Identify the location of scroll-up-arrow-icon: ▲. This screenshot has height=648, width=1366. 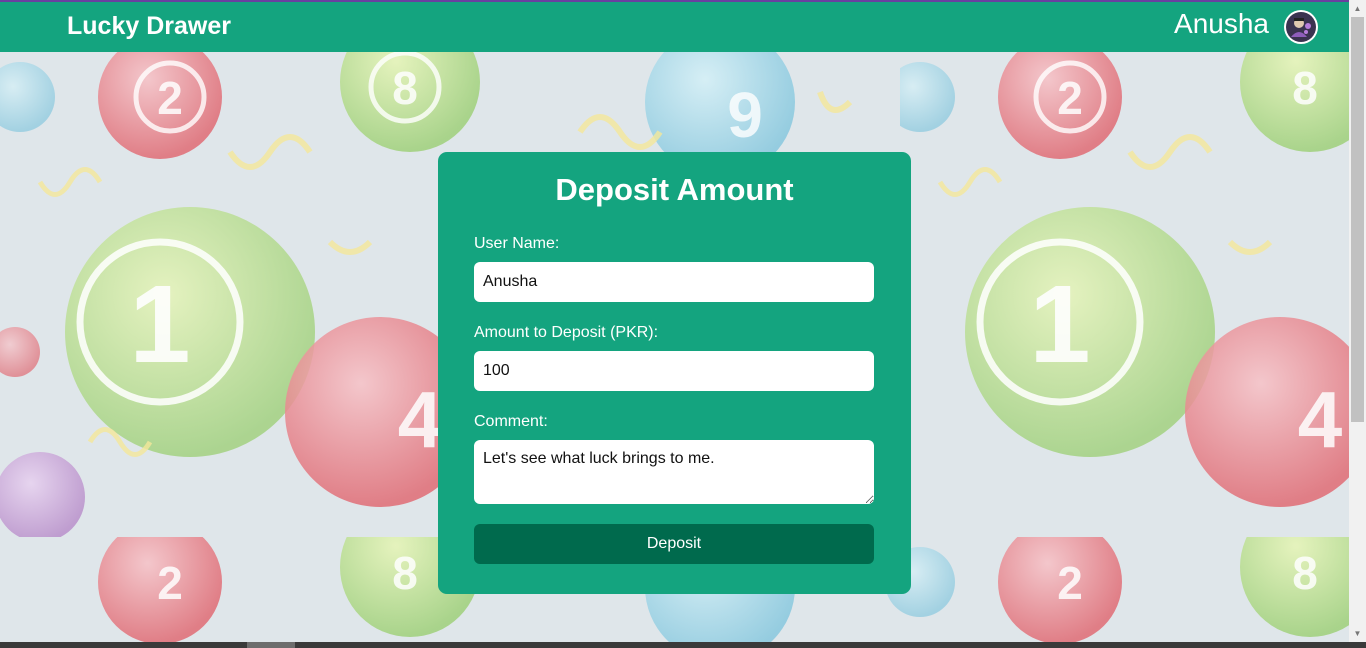
(1357, 8).